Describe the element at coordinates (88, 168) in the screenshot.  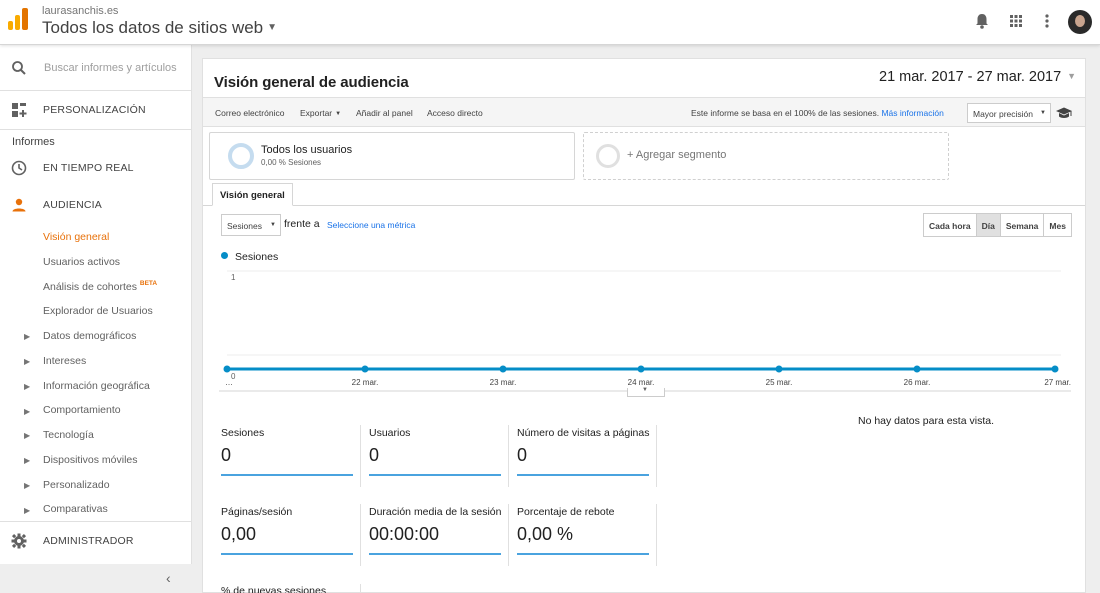
I see `sidebar-item-label: EN TIEMPO REAL` at that location.